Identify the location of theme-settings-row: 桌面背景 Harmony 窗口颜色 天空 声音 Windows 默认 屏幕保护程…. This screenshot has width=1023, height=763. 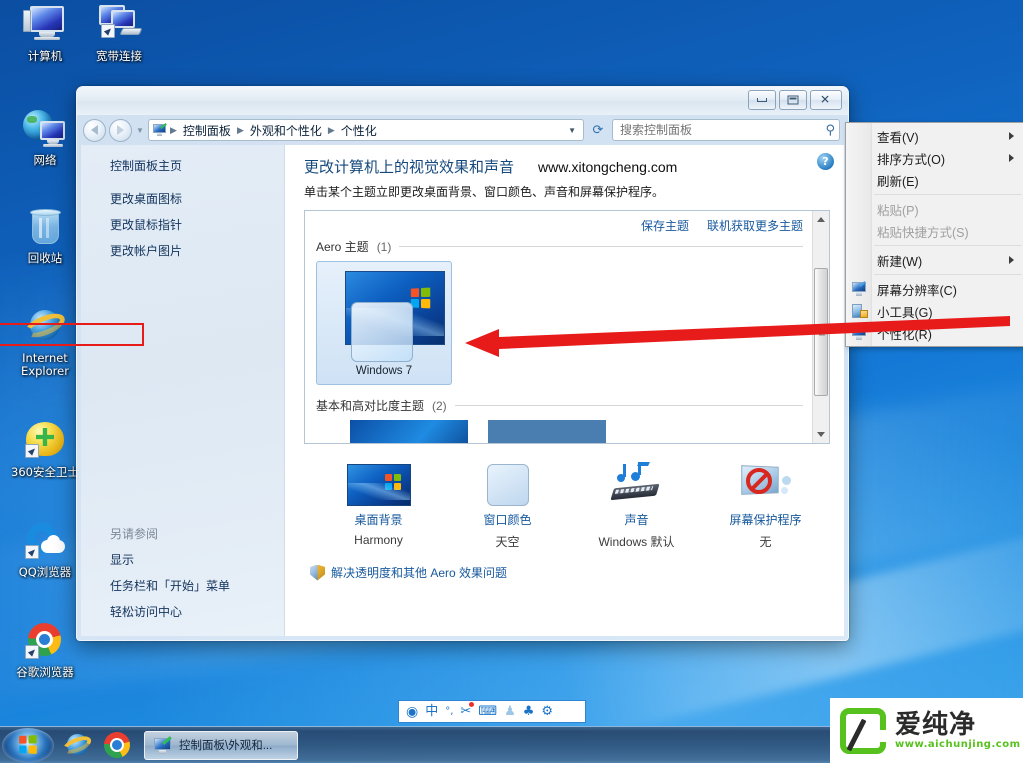
(567, 505).